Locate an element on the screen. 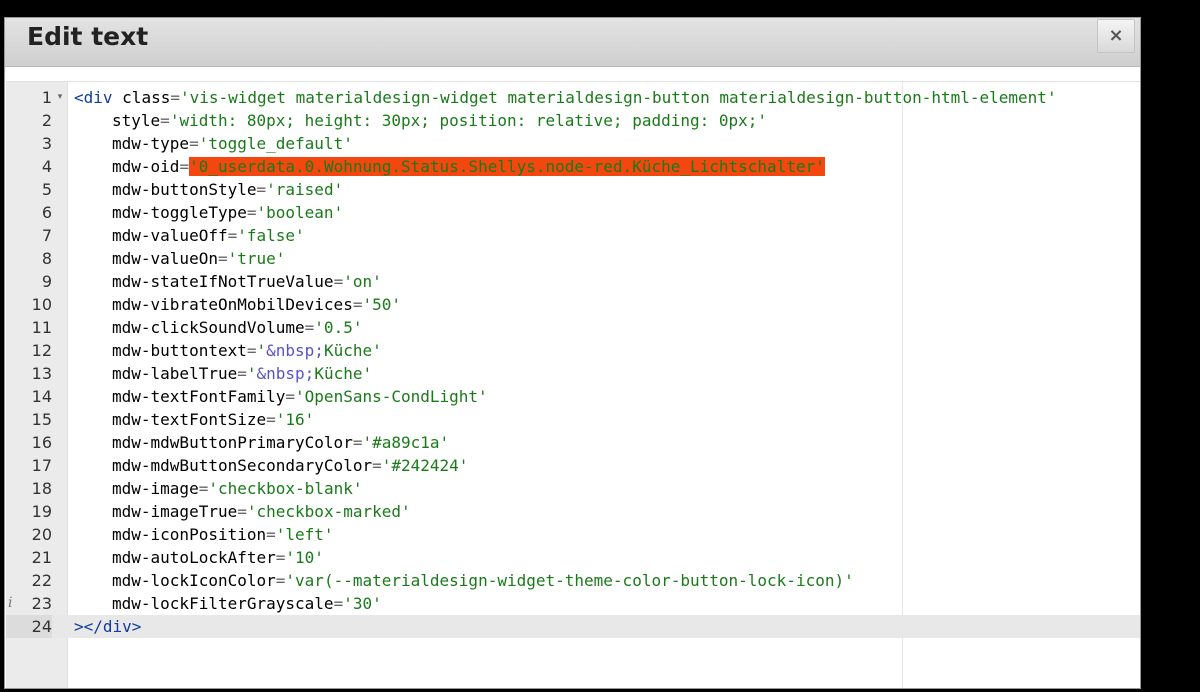 The width and height of the screenshot is (1200, 692). info-icon: i is located at coordinates (10, 603).